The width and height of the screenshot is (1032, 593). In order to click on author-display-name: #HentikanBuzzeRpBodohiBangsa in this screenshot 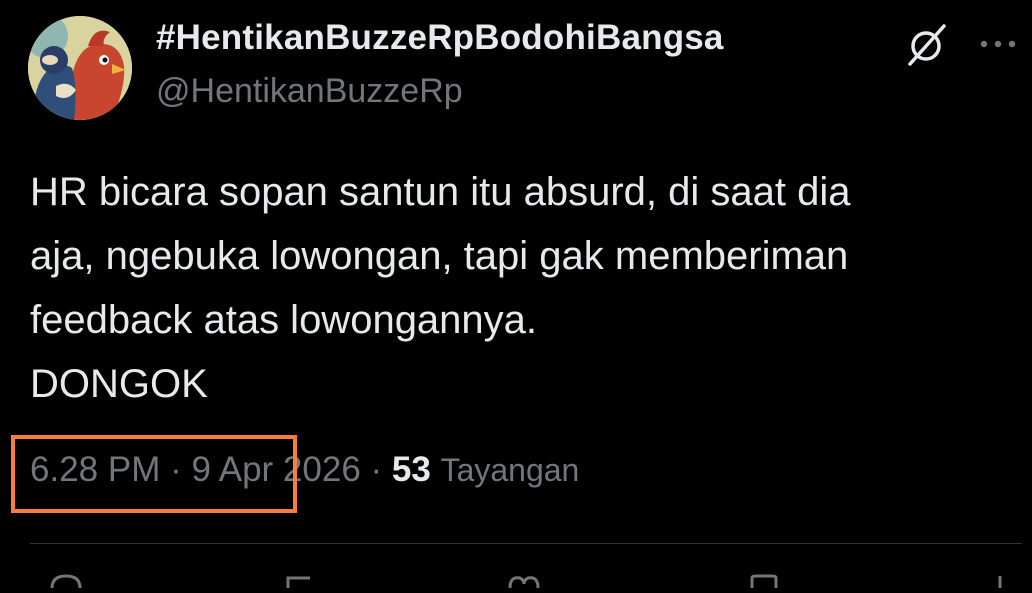, I will do `click(440, 38)`.